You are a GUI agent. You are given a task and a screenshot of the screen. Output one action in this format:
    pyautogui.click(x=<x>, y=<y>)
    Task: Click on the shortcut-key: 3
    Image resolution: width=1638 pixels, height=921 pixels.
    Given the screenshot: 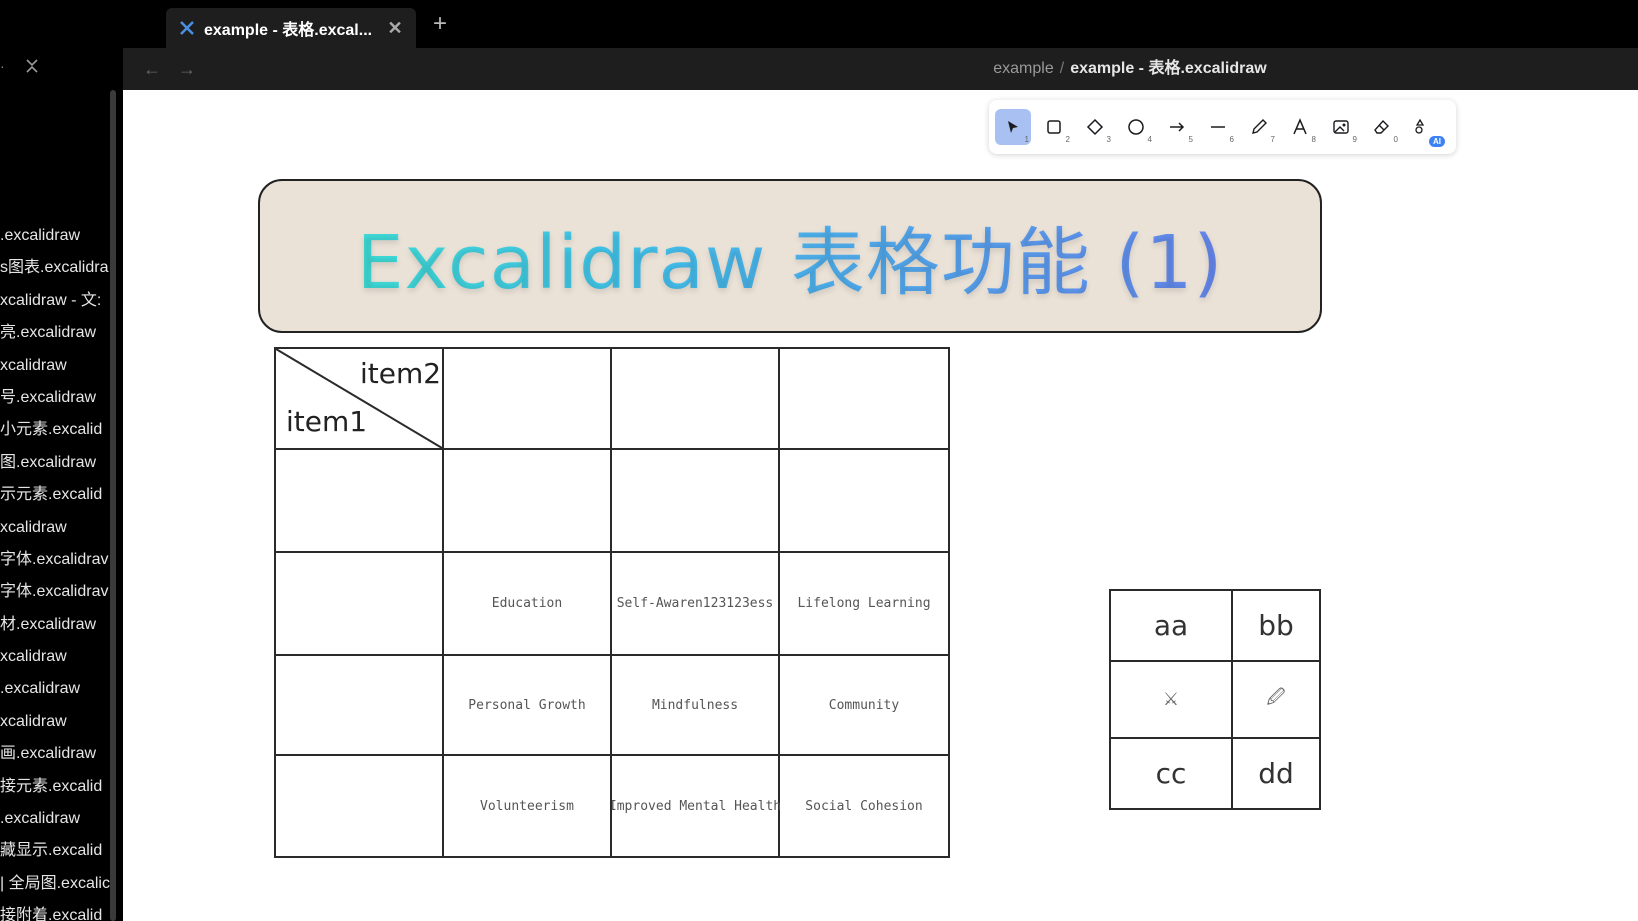 What is the action you would take?
    pyautogui.click(x=1108, y=139)
    